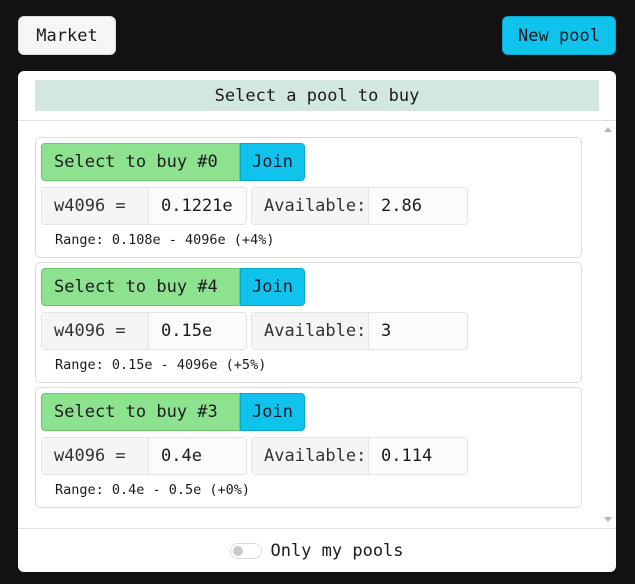 This screenshot has width=635, height=584. What do you see at coordinates (407, 456) in the screenshot?
I see `available-value: 0.114` at bounding box center [407, 456].